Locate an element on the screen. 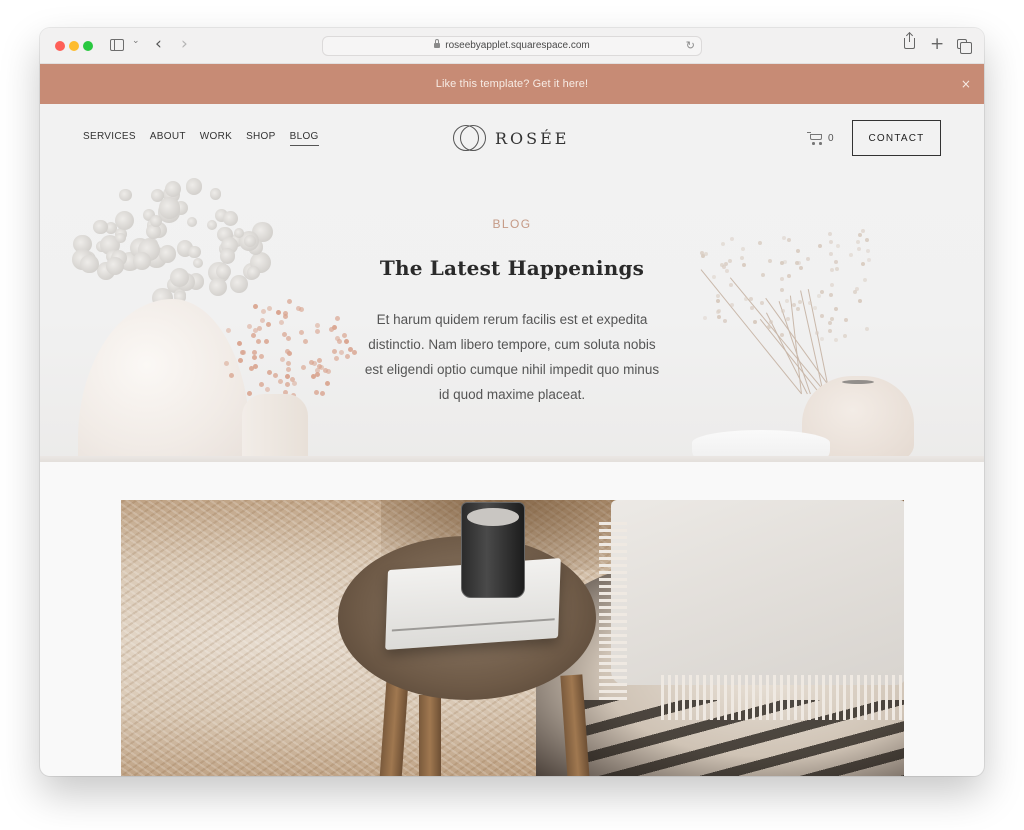  main-nav: SERVICES ABOUT WORK SHOP BLOG is located at coordinates (201, 138).